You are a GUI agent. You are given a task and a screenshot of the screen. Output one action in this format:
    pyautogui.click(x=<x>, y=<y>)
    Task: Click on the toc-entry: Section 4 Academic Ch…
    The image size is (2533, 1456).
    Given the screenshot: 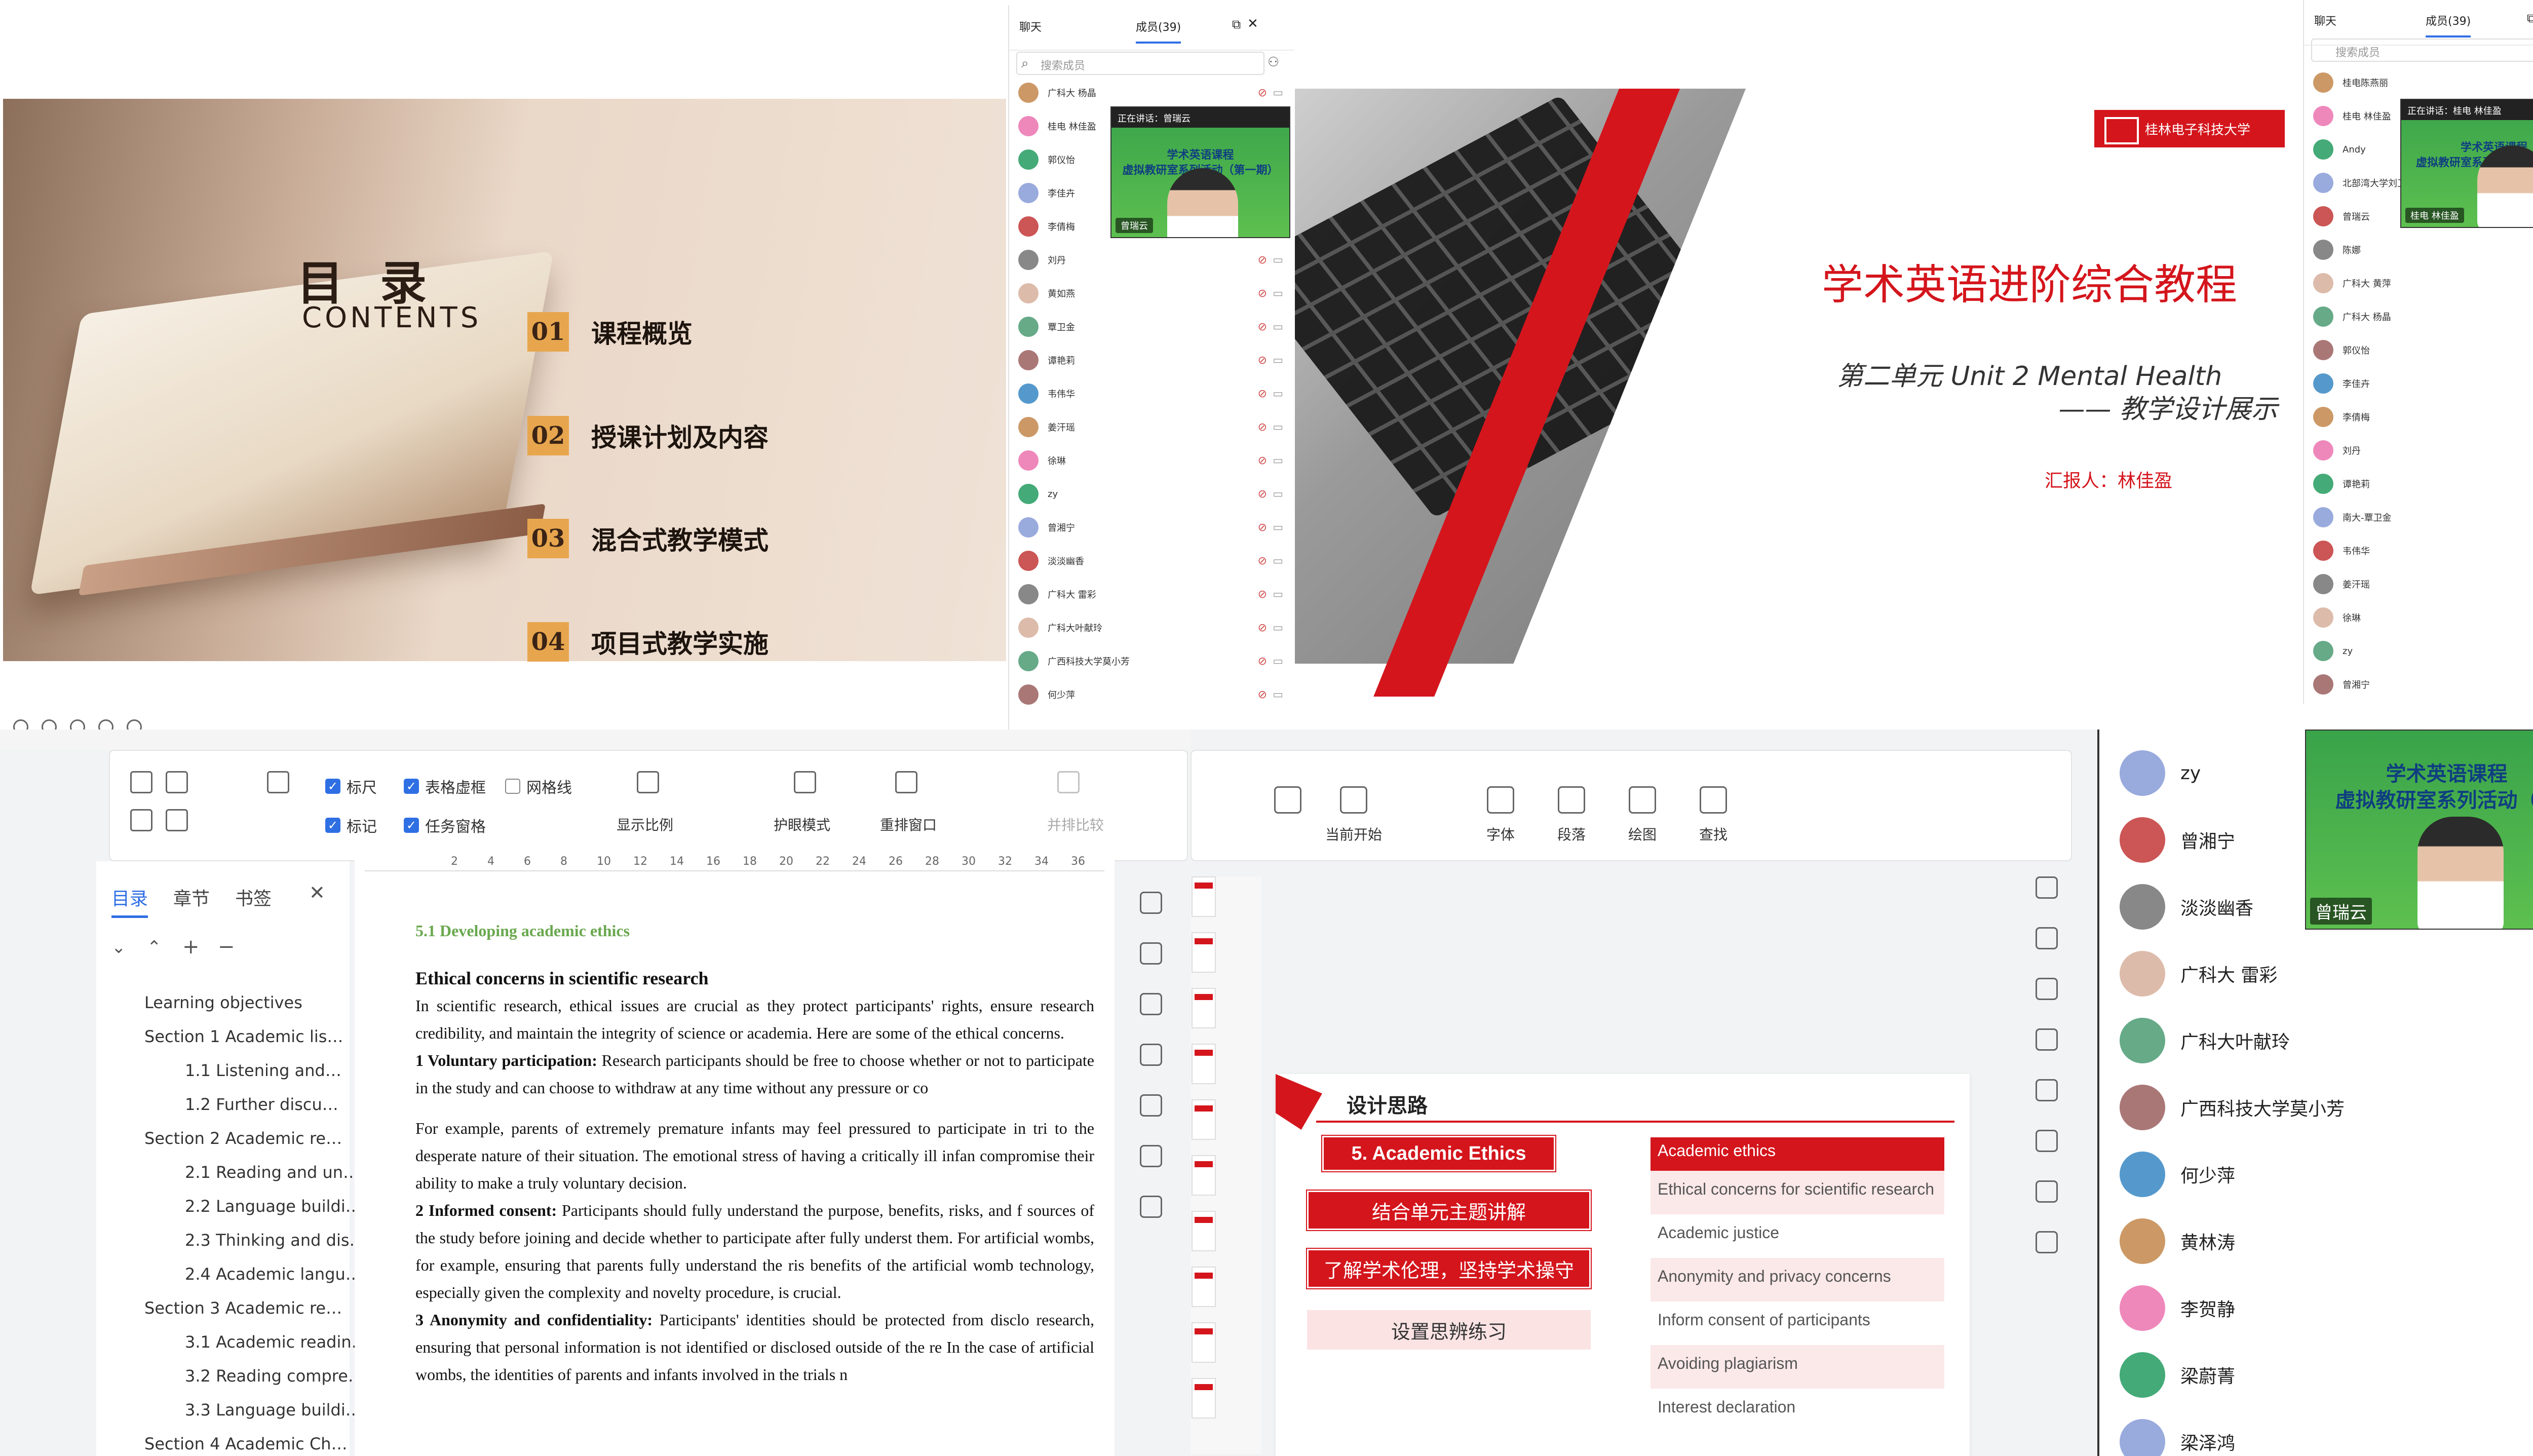 What is the action you would take?
    pyautogui.click(x=246, y=1443)
    